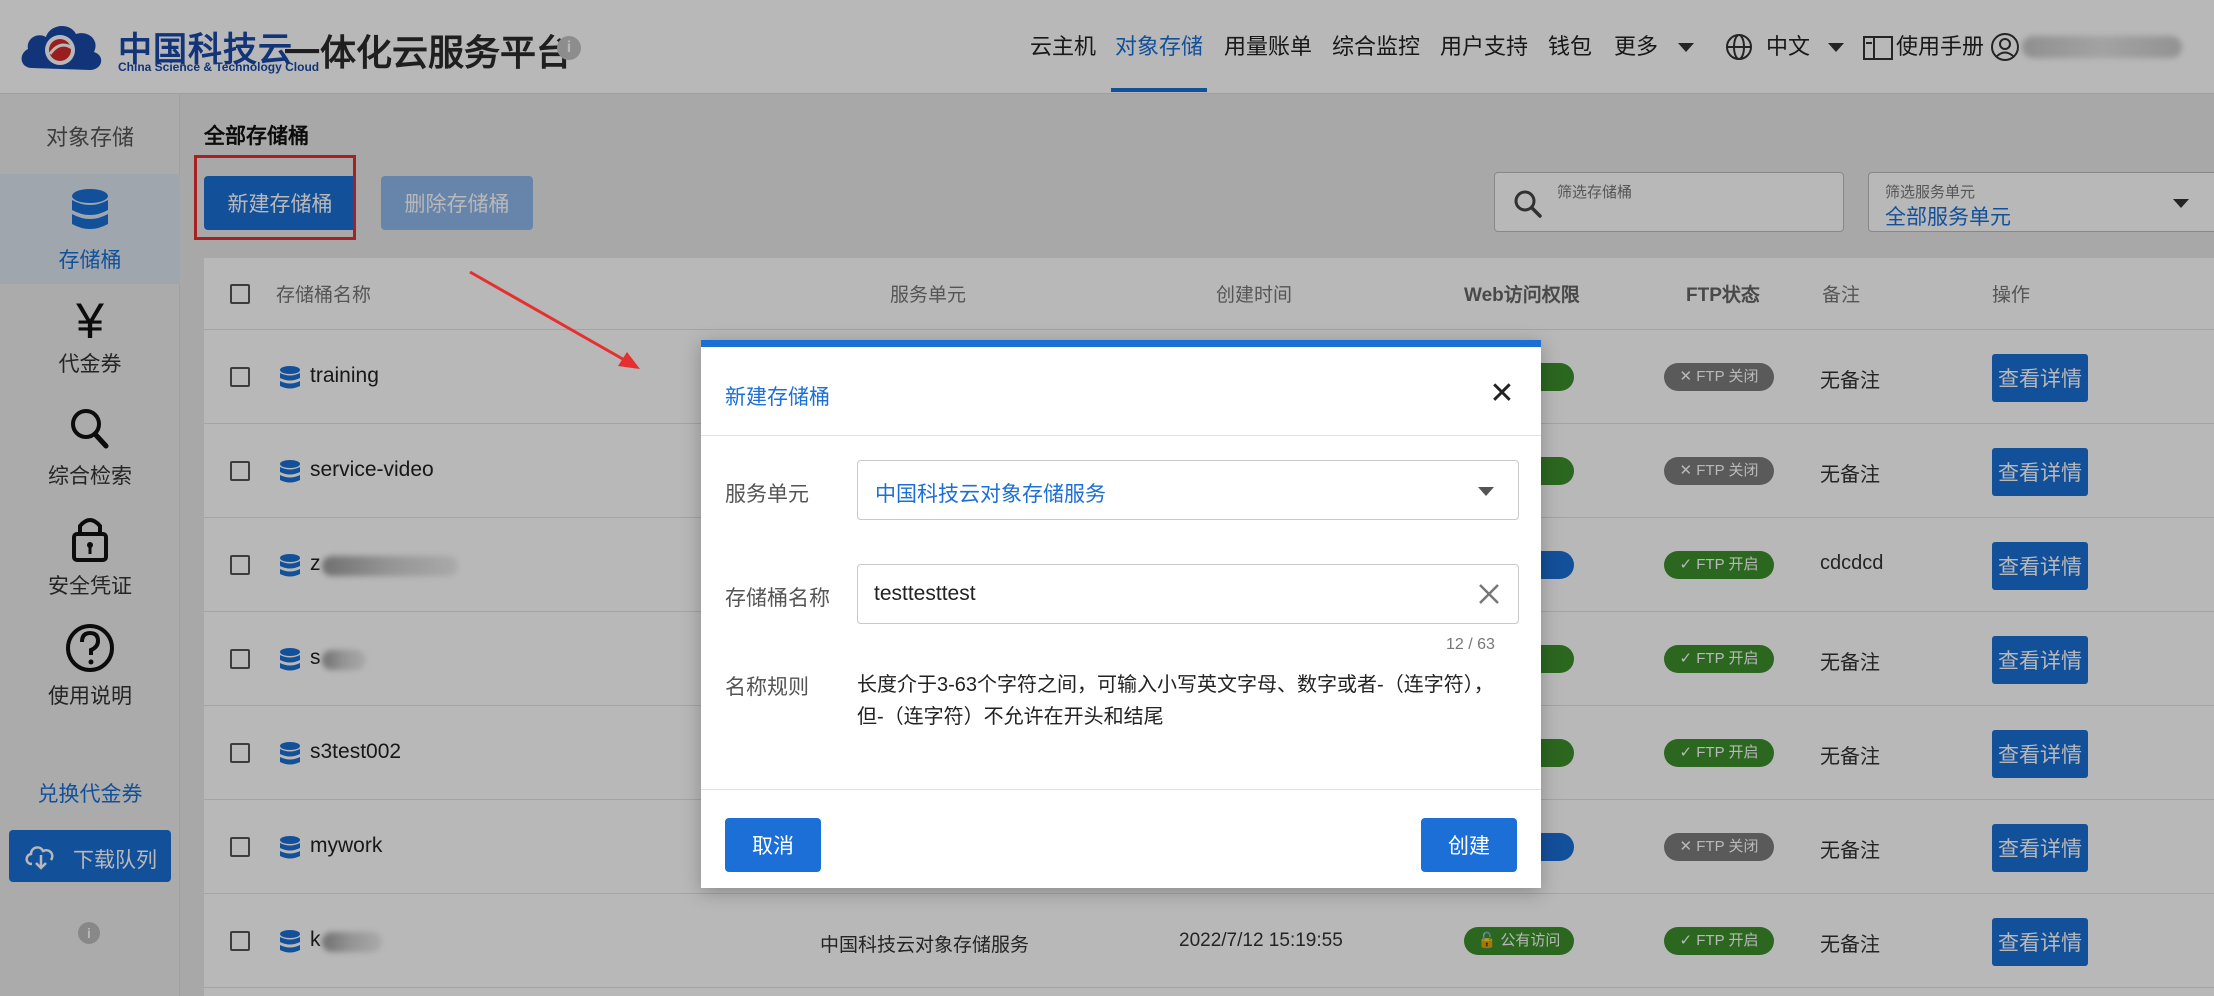 This screenshot has width=2214, height=996. What do you see at coordinates (767, 687) in the screenshot?
I see `rule-label: 名称规则` at bounding box center [767, 687].